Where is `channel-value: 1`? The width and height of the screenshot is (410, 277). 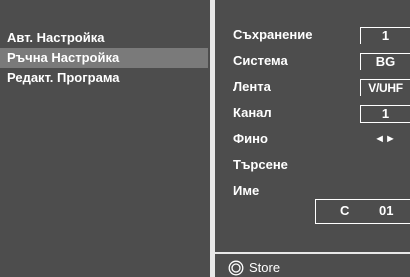 channel-value: 1 is located at coordinates (385, 114).